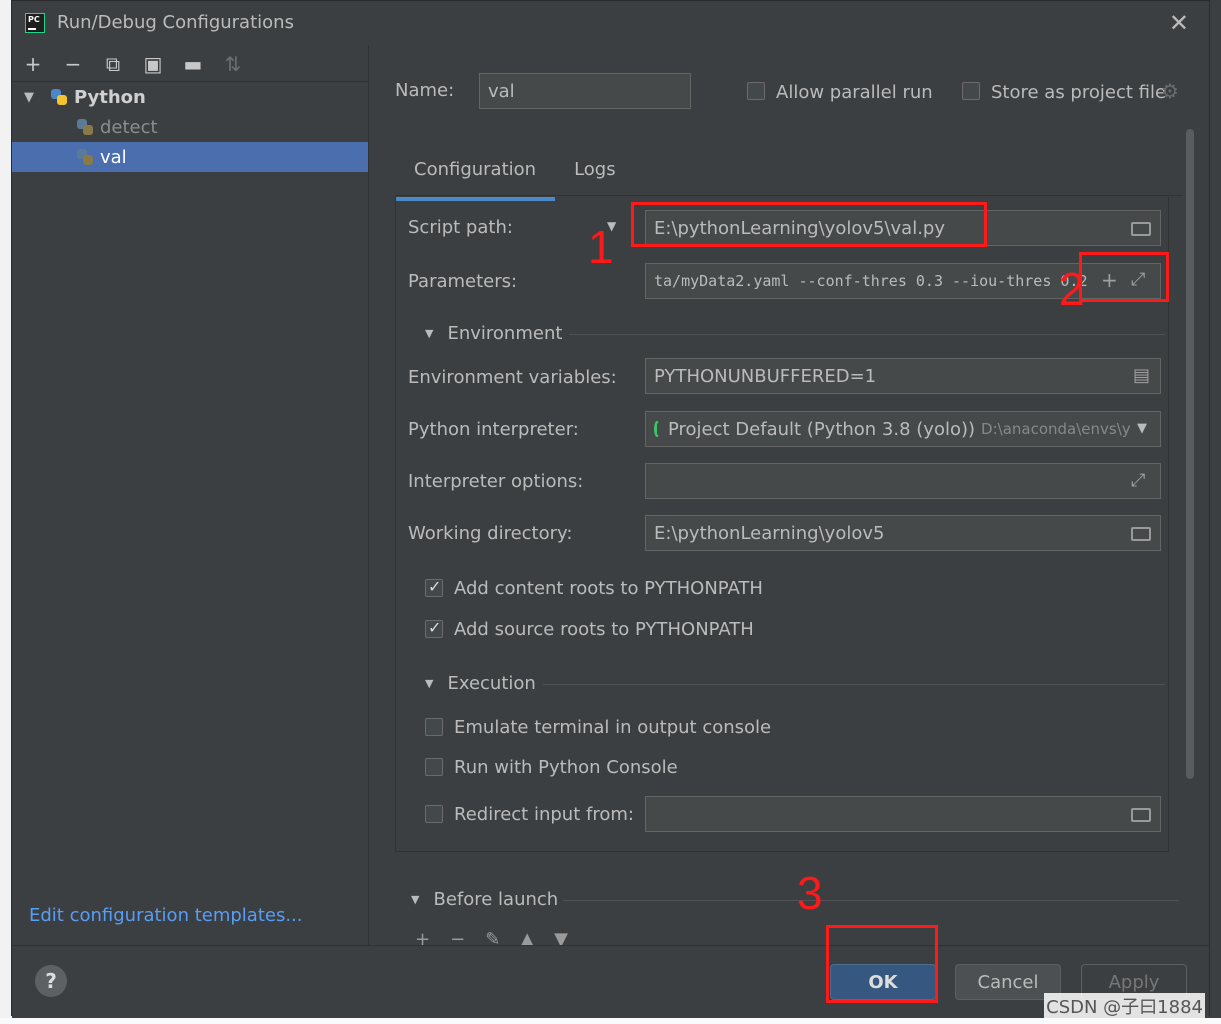 The height and width of the screenshot is (1024, 1221). I want to click on section-title: Environment, so click(505, 333).